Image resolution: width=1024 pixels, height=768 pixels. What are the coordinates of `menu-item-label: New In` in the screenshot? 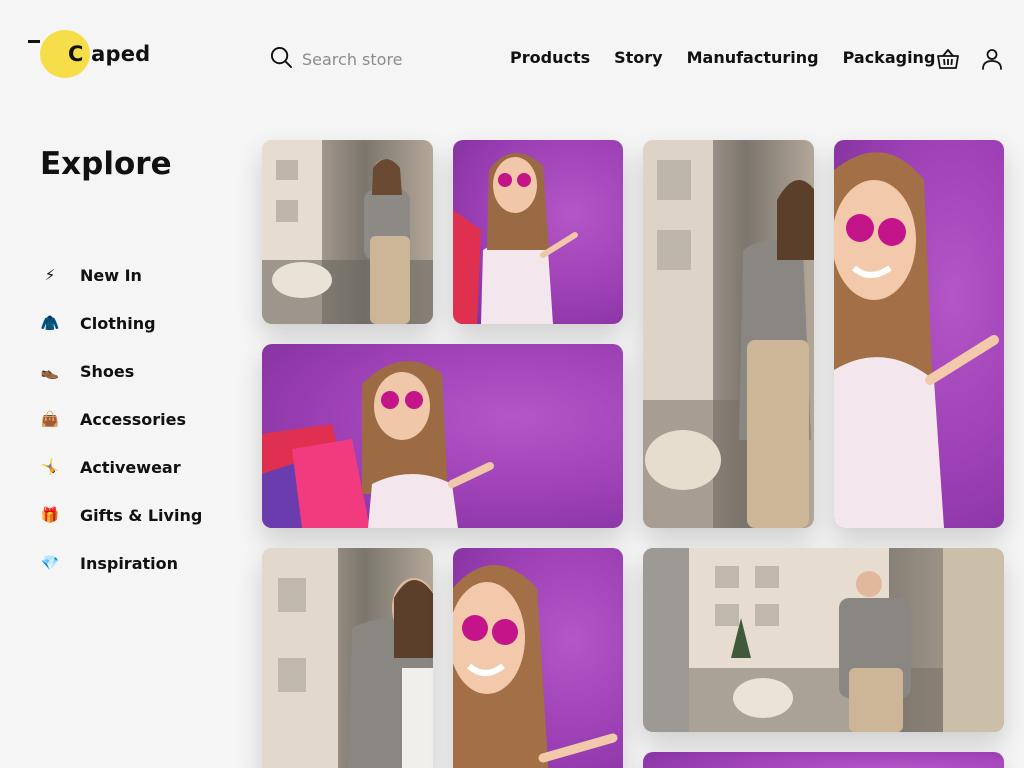 It's located at (111, 275).